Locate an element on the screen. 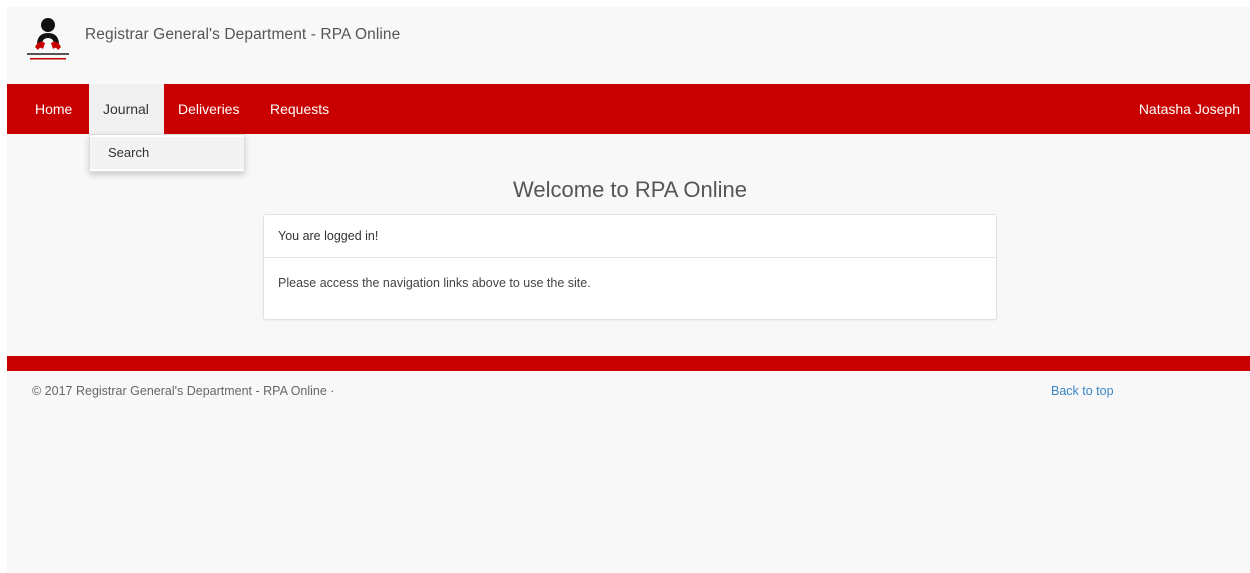  dropdown-item-search: Search is located at coordinates (167, 153).